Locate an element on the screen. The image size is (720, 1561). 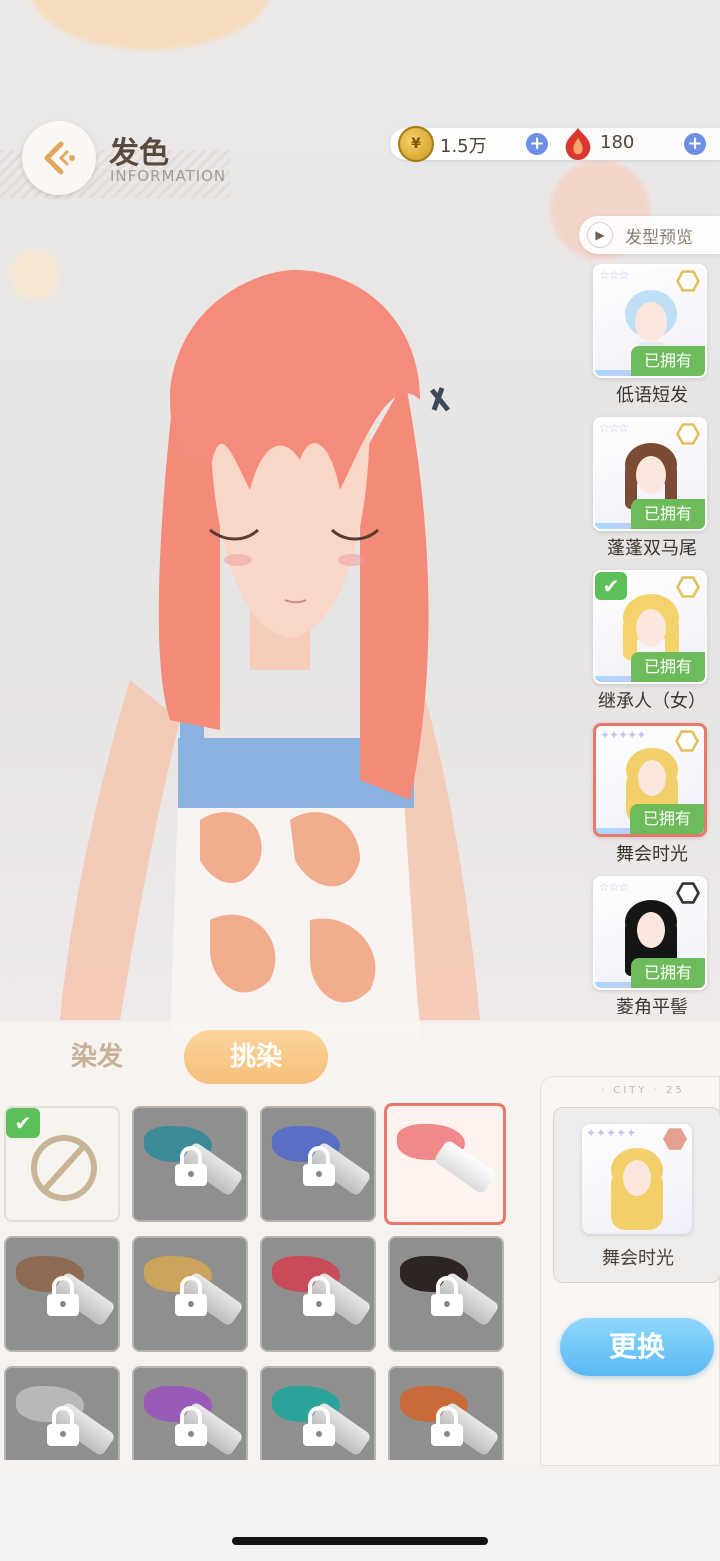
swatch-silver is located at coordinates (62, 1413).